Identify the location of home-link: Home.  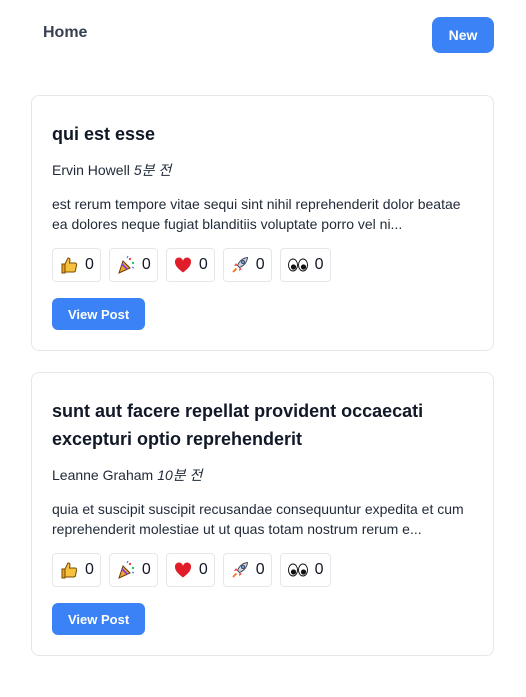
(65, 33).